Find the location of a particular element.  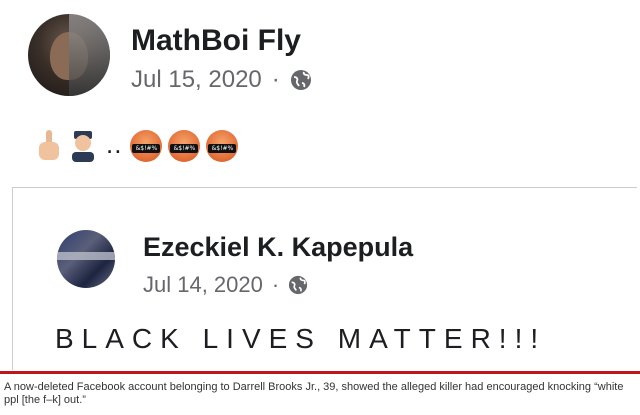

shared-post-meta: Jul 14, 2020 · is located at coordinates (225, 285).